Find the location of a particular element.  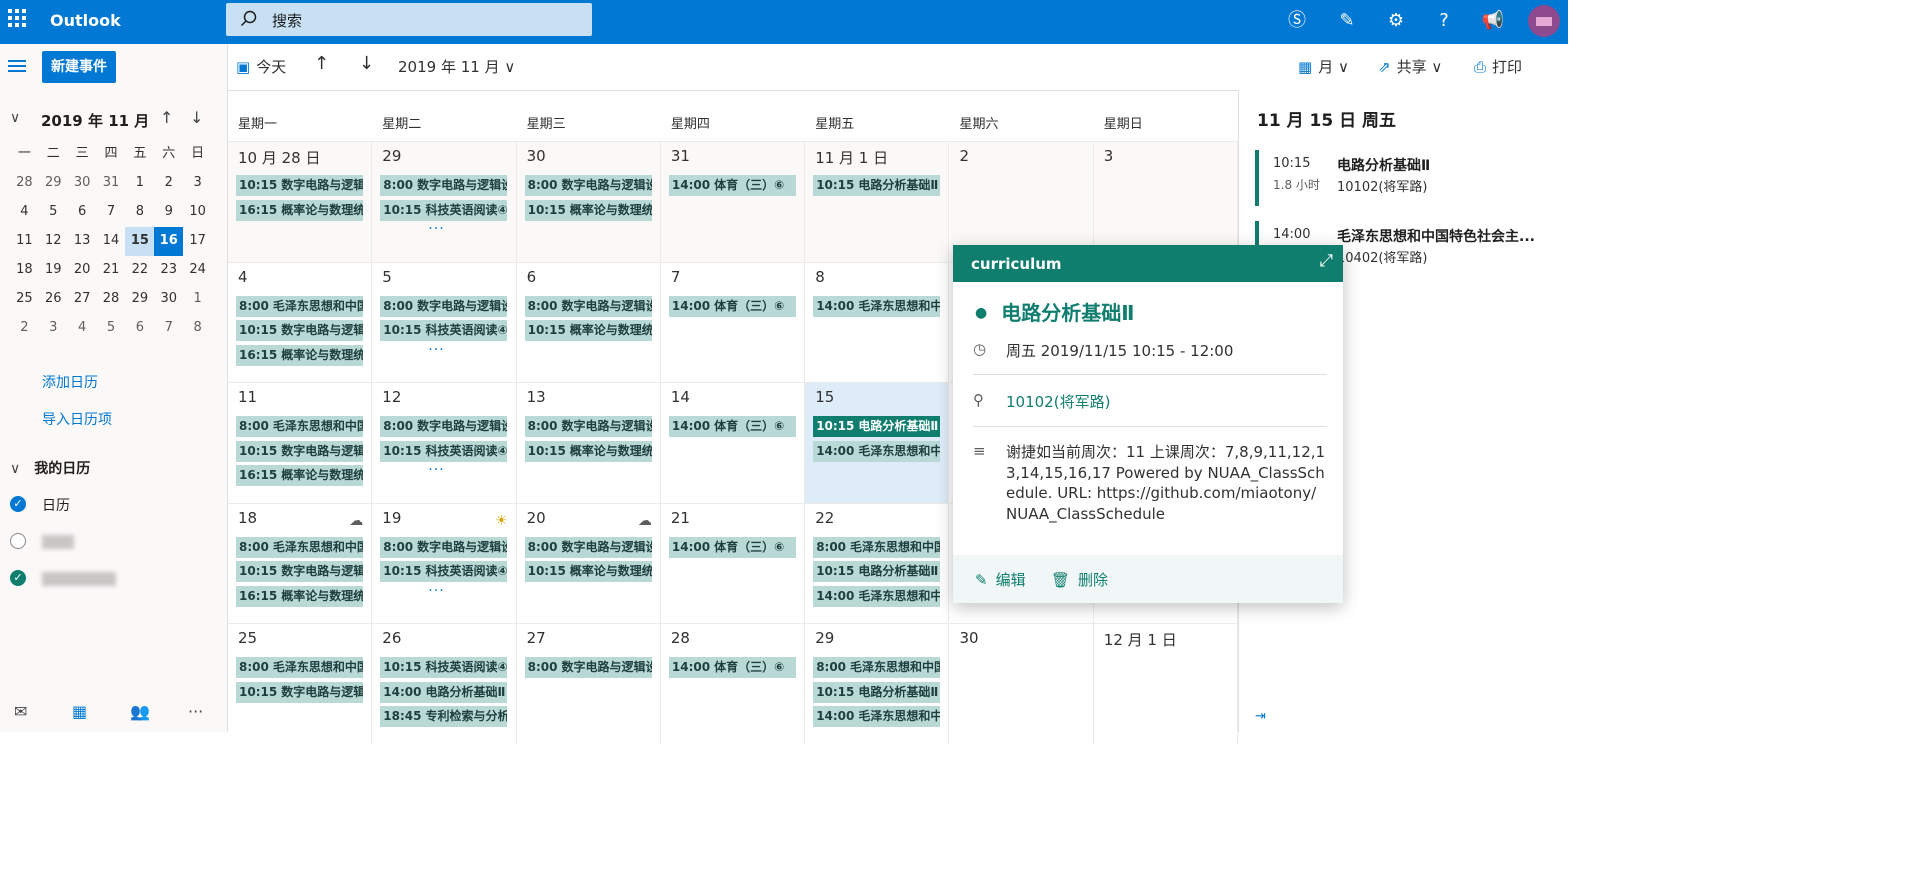

mini-calendar-day: 20 is located at coordinates (82, 270).